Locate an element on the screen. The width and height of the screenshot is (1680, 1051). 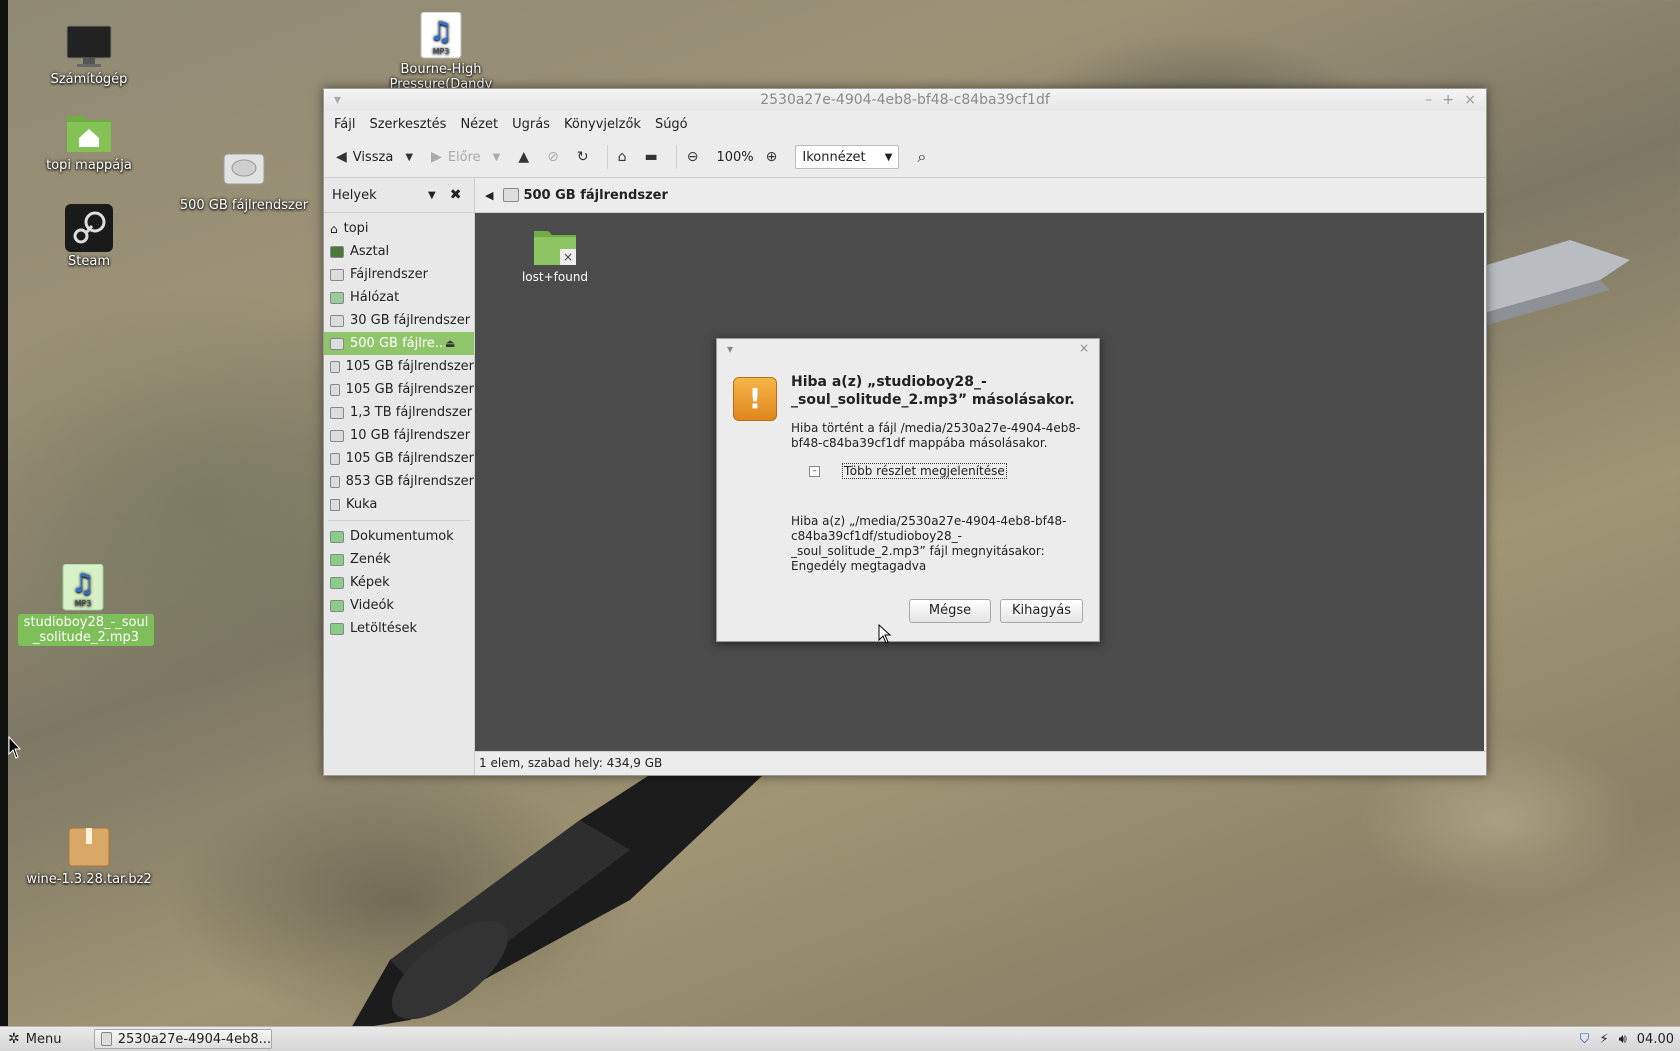
start-menu-label: Menu is located at coordinates (43, 1039).